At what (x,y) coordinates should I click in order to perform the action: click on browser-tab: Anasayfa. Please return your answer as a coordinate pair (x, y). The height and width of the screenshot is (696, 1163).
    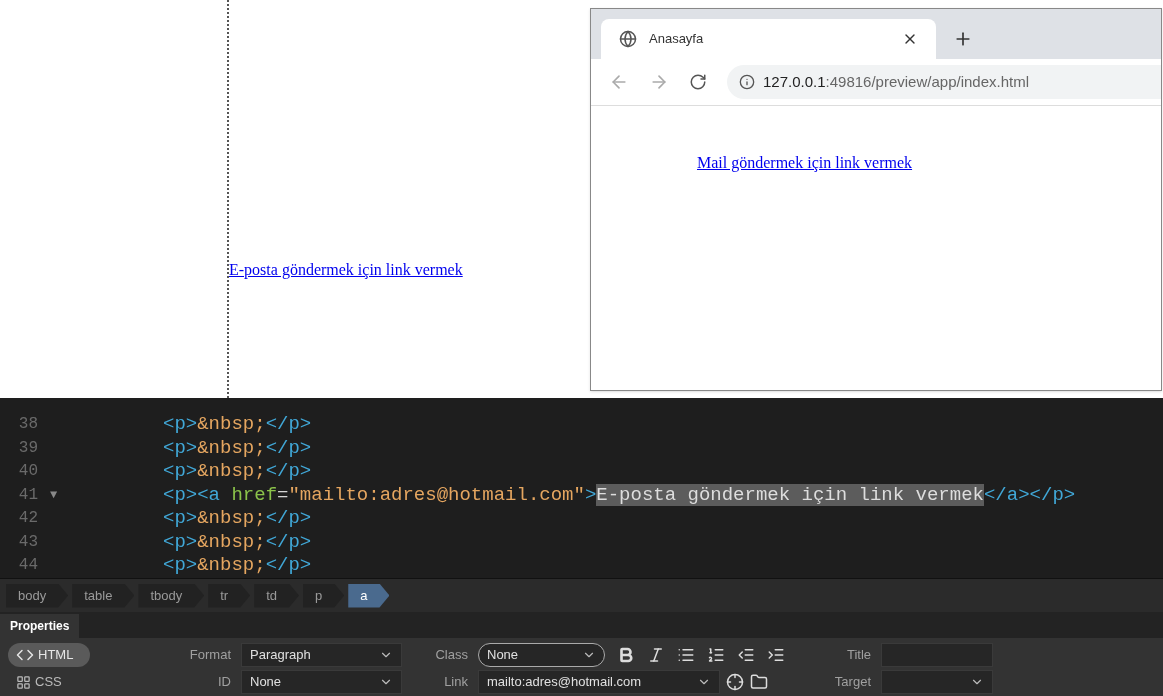
    Looking at the image, I should click on (768, 39).